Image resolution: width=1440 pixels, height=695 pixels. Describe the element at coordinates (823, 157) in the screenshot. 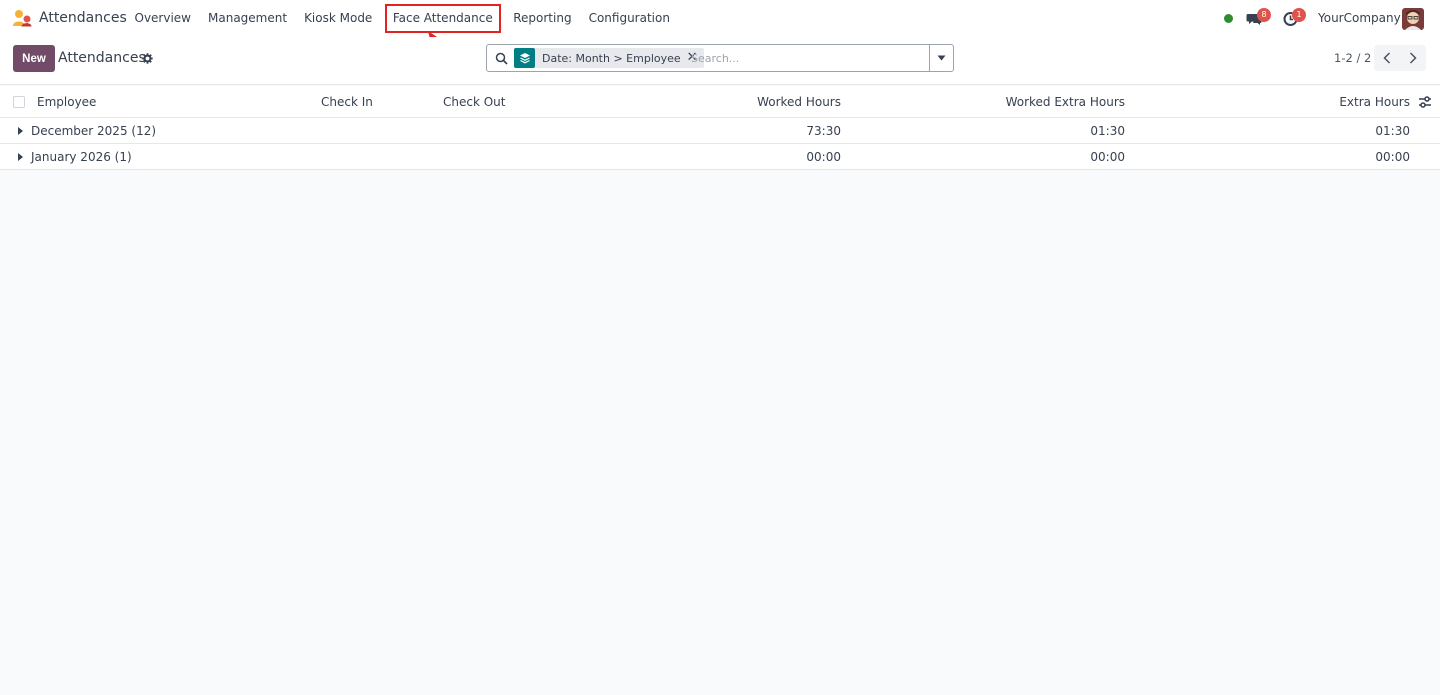

I see `group-worked-hours: 00:00` at that location.